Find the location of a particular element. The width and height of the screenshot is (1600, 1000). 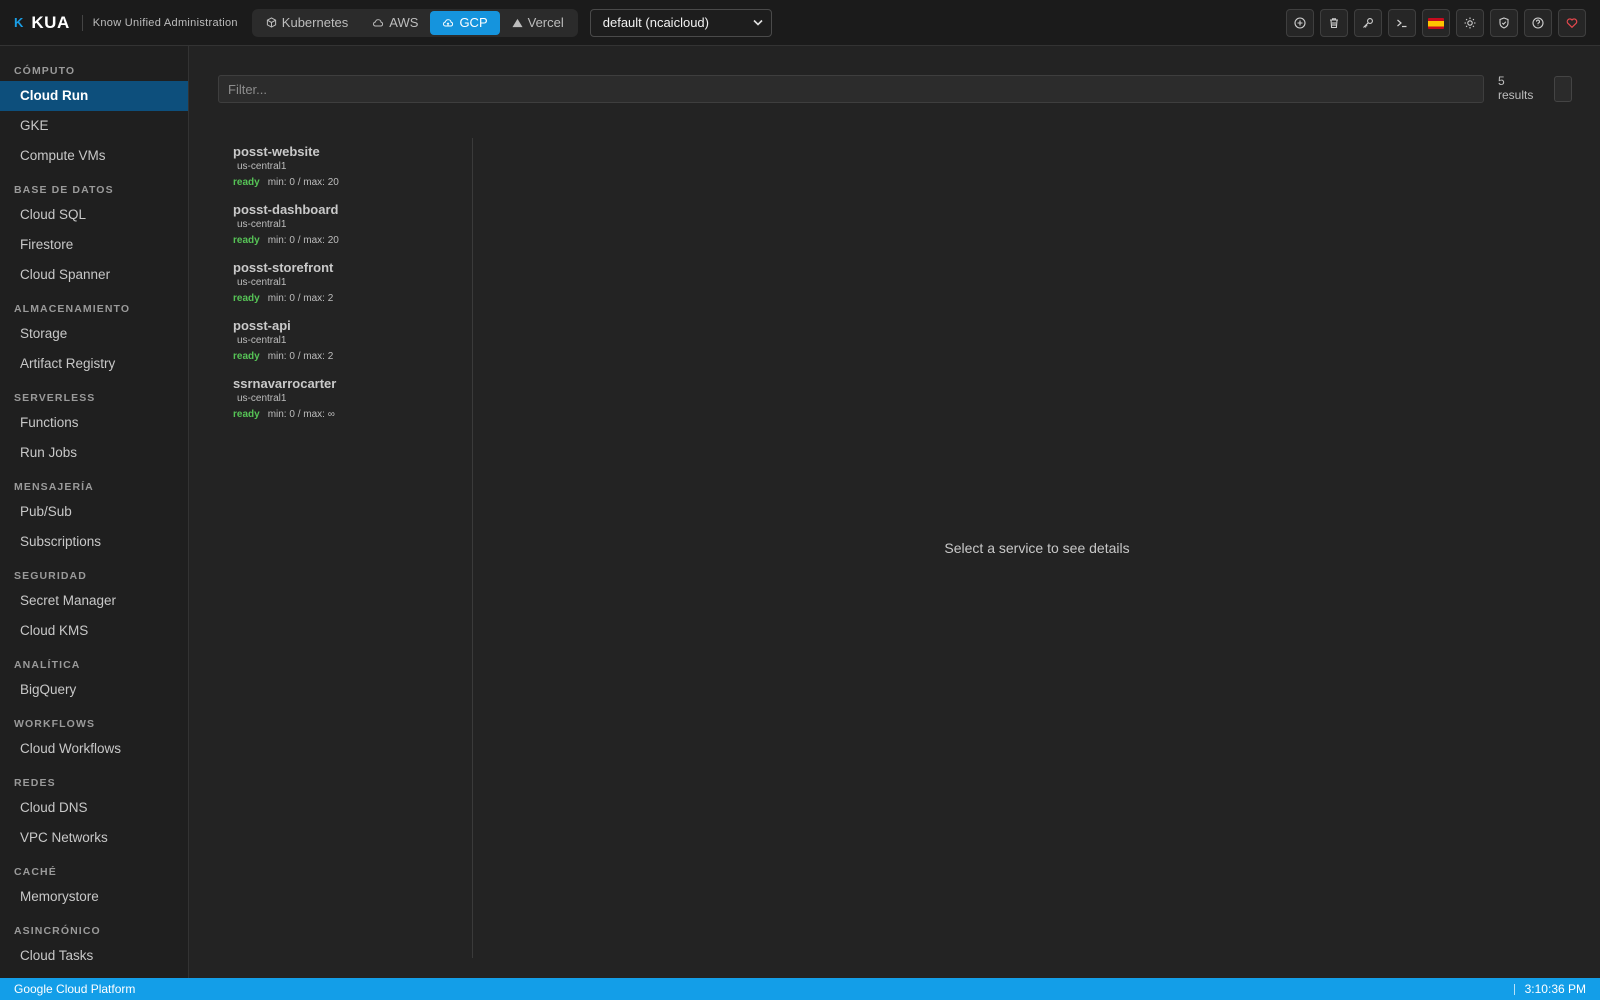

triangle-icon is located at coordinates (517, 23).